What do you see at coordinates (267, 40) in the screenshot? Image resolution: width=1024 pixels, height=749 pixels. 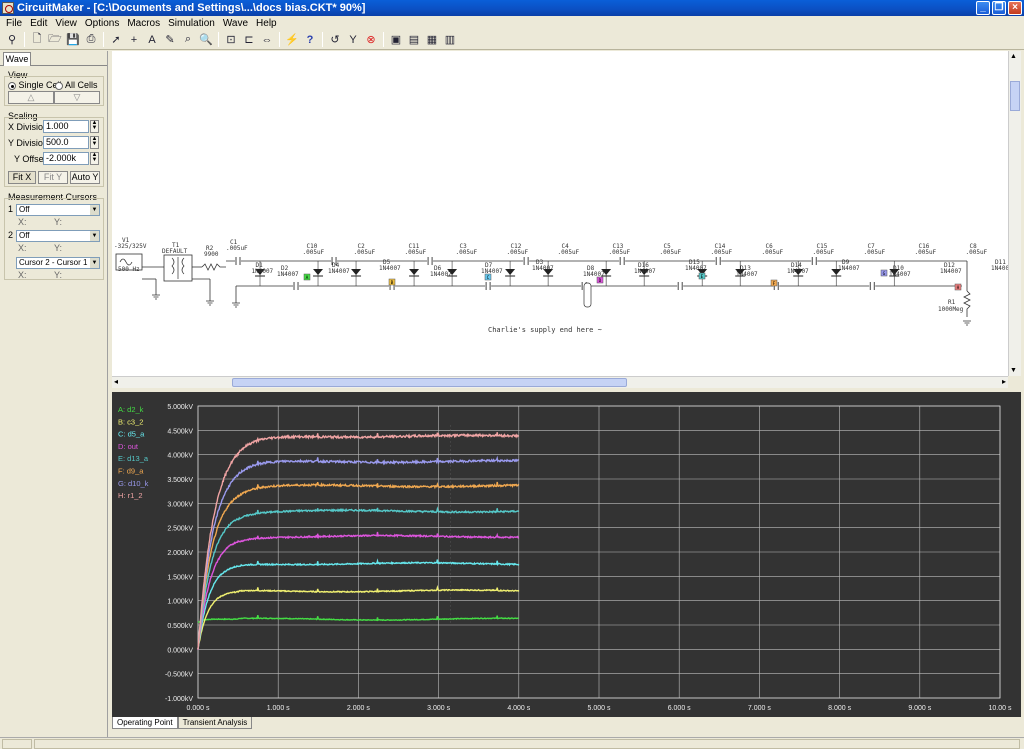 I see `pan-icon: ⇔` at bounding box center [267, 40].